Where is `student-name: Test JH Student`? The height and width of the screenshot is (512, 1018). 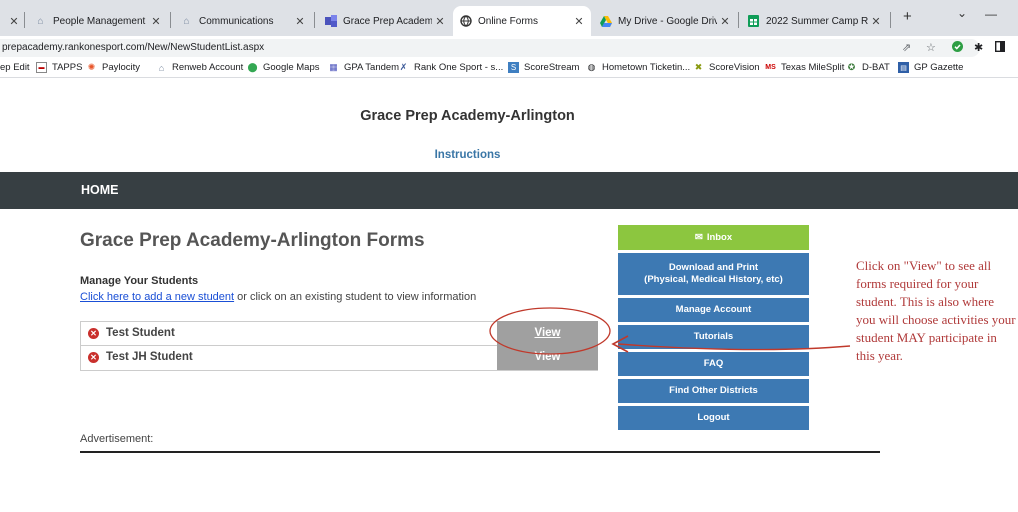 student-name: Test JH Student is located at coordinates (149, 357).